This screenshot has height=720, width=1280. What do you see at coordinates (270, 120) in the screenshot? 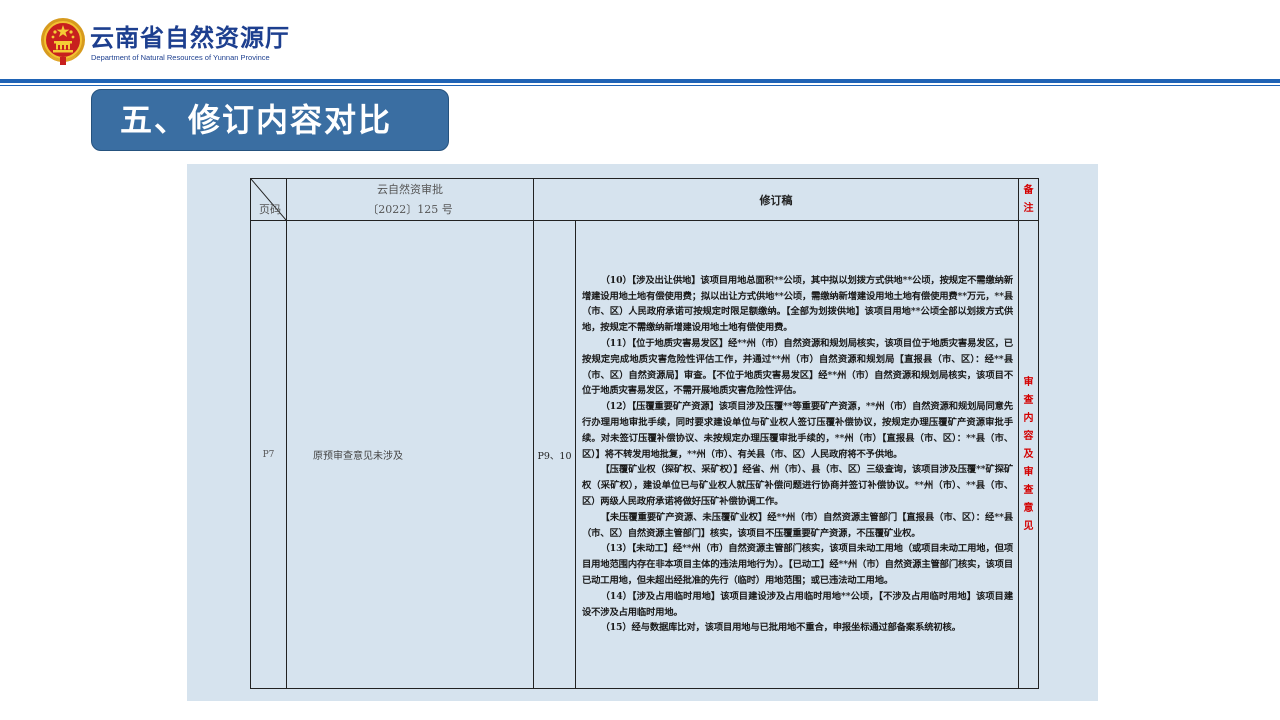
I see `section-title: 五、修订内容对比` at bounding box center [270, 120].